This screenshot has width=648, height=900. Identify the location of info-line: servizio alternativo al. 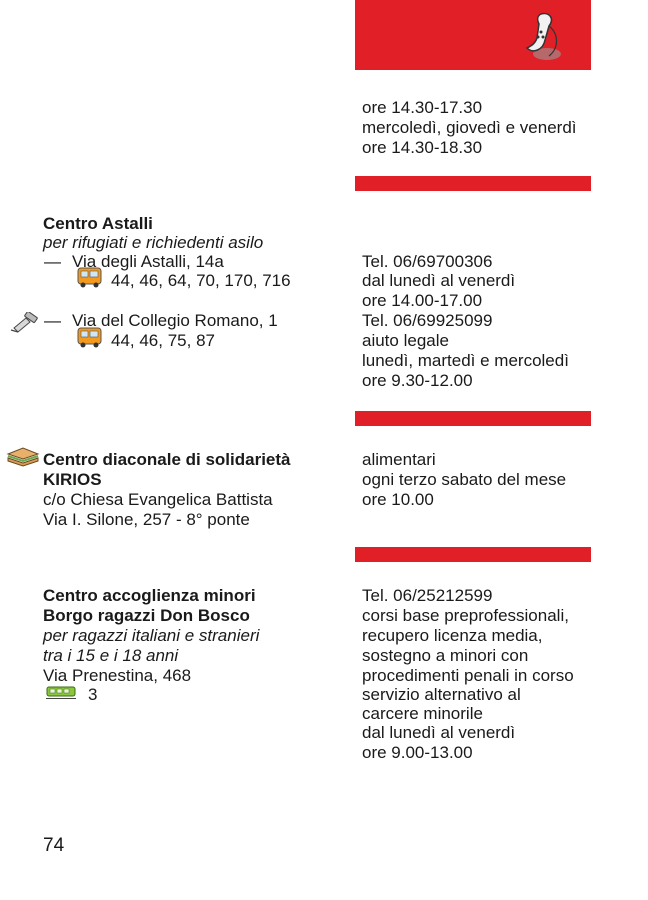
(441, 694).